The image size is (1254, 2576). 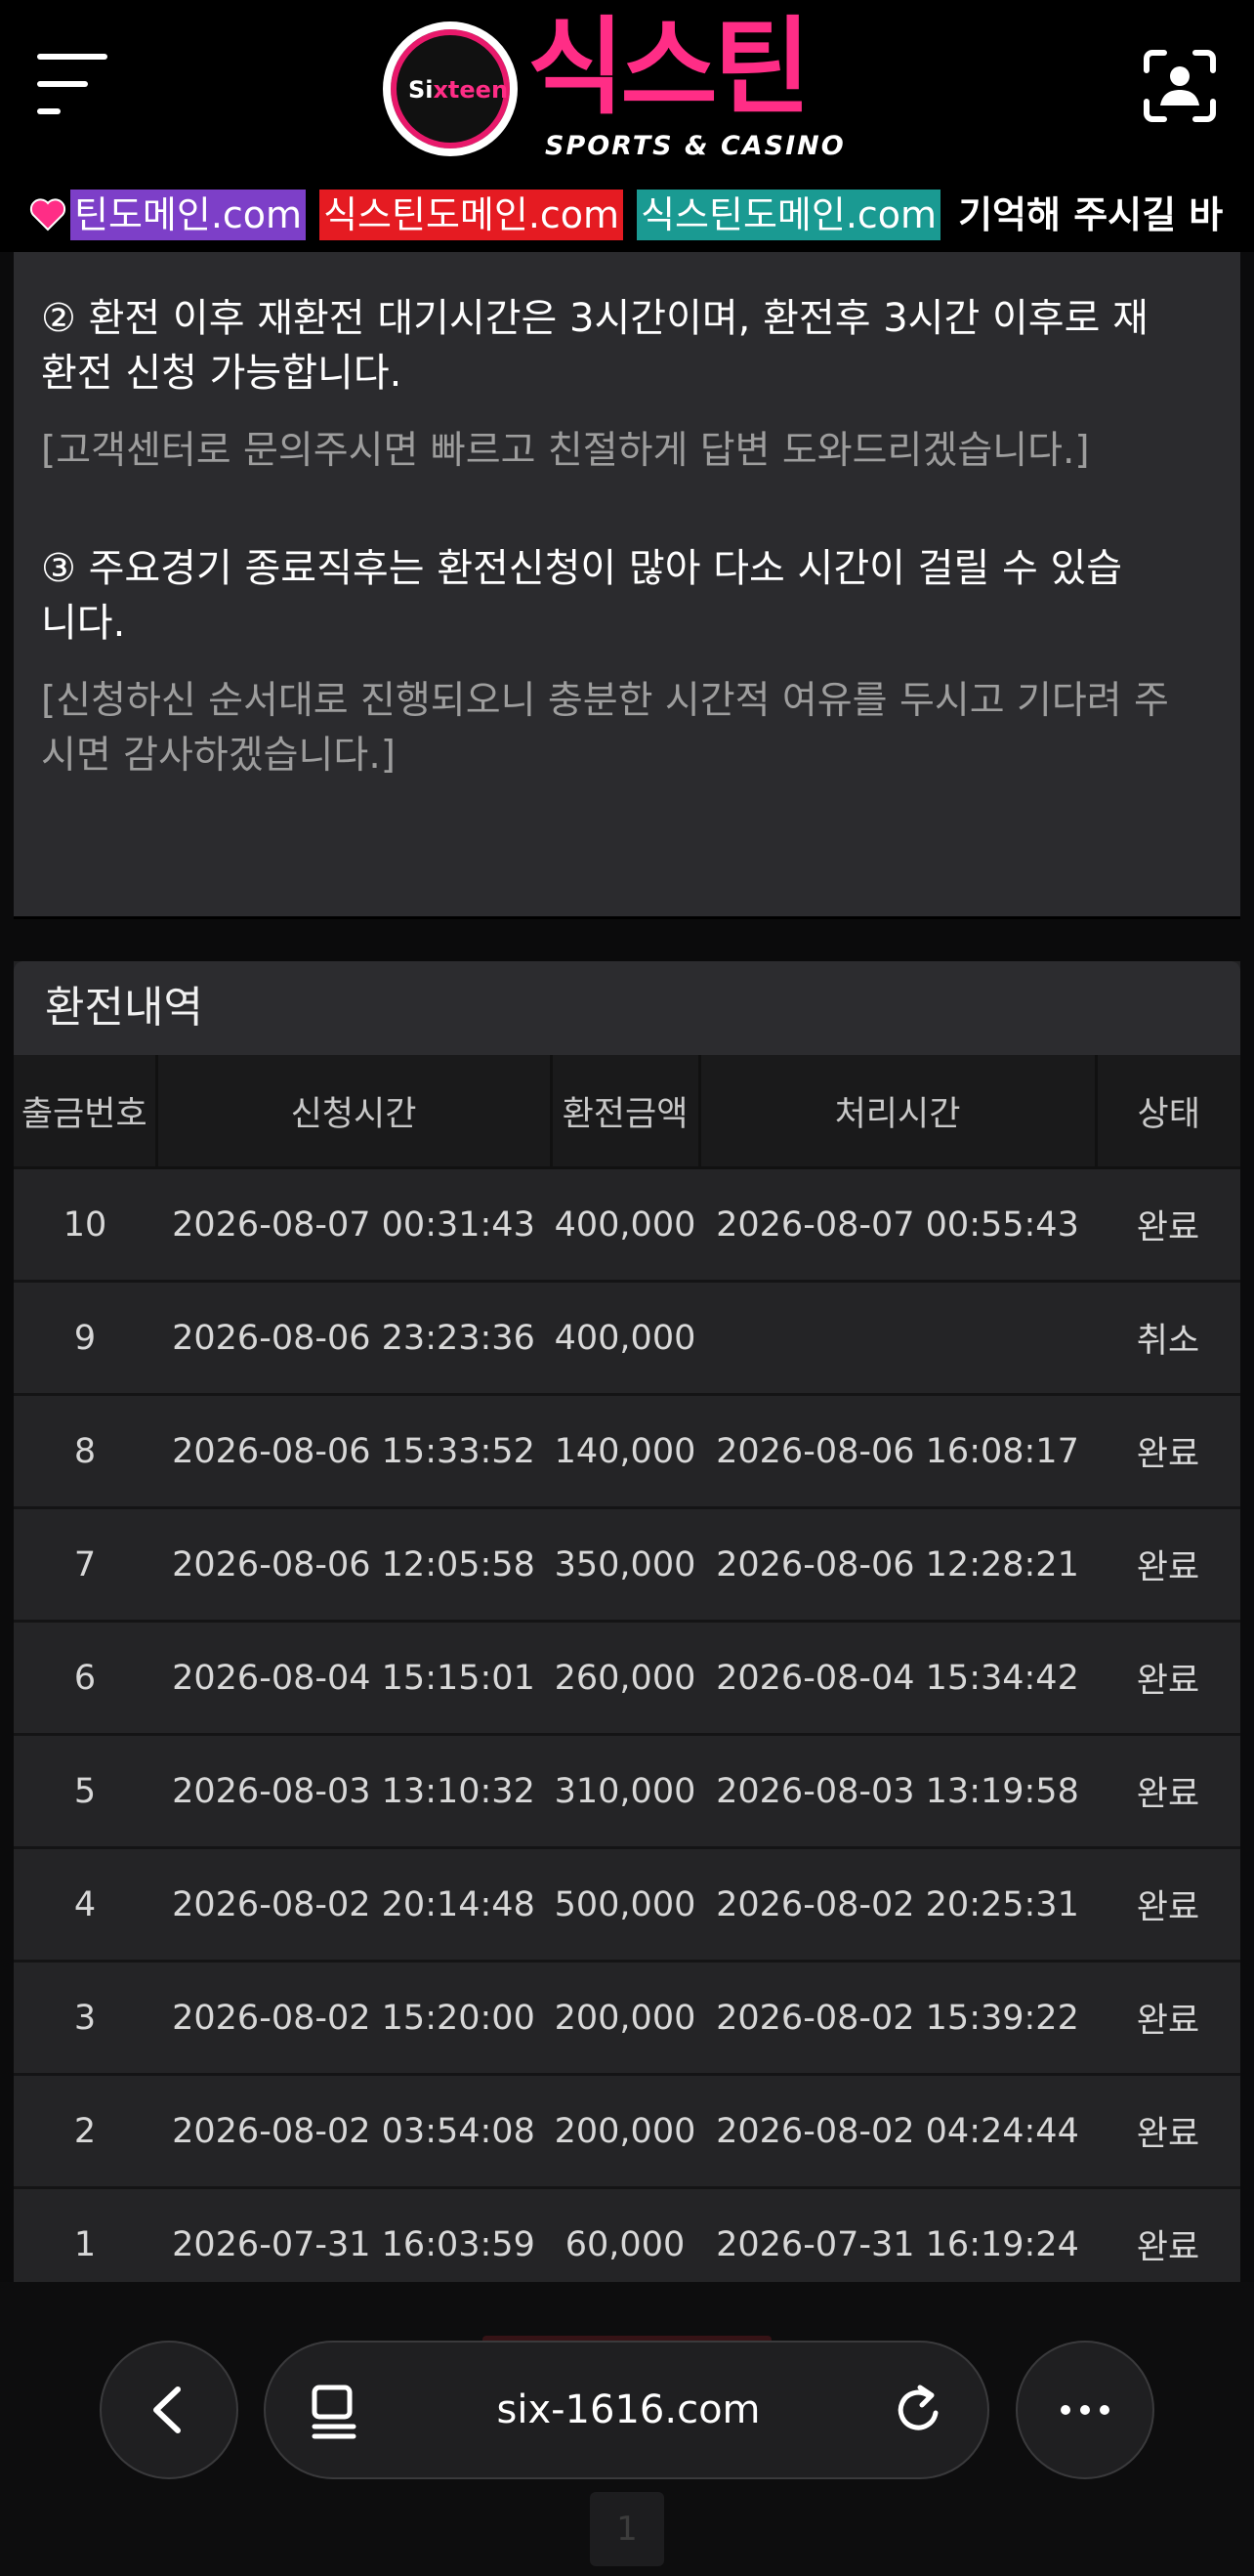 What do you see at coordinates (354, 1905) in the screenshot?
I see `cell-request-time: 2026-08-02 20:14:48` at bounding box center [354, 1905].